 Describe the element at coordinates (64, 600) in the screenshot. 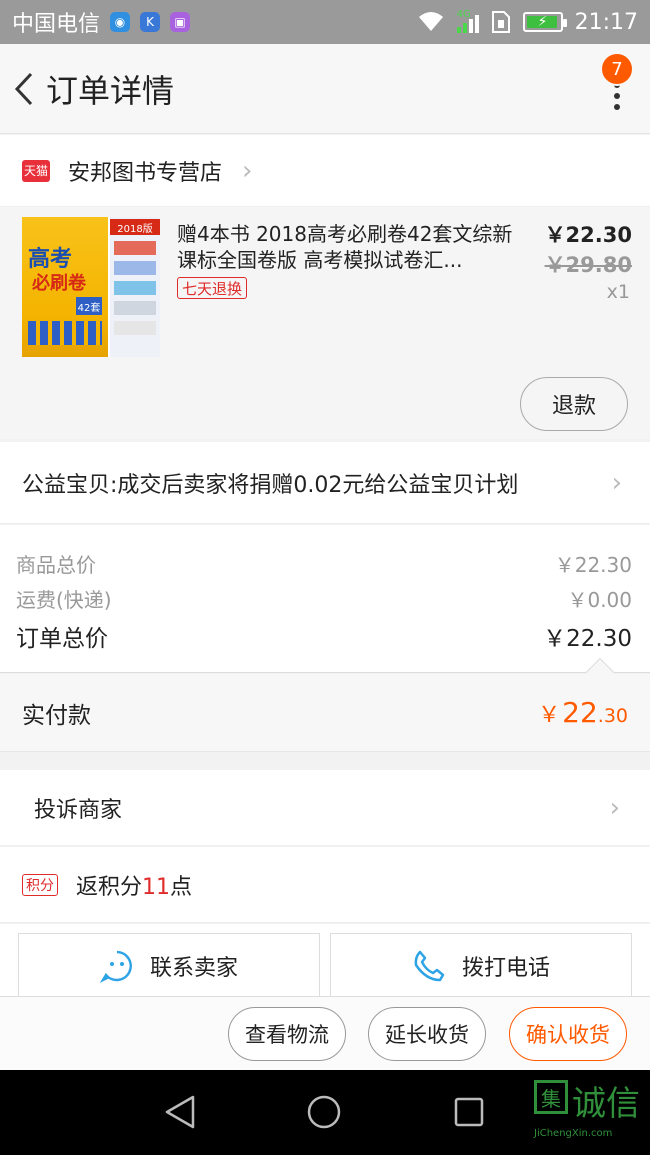

I see `shipping-label: 运费(快递)` at that location.